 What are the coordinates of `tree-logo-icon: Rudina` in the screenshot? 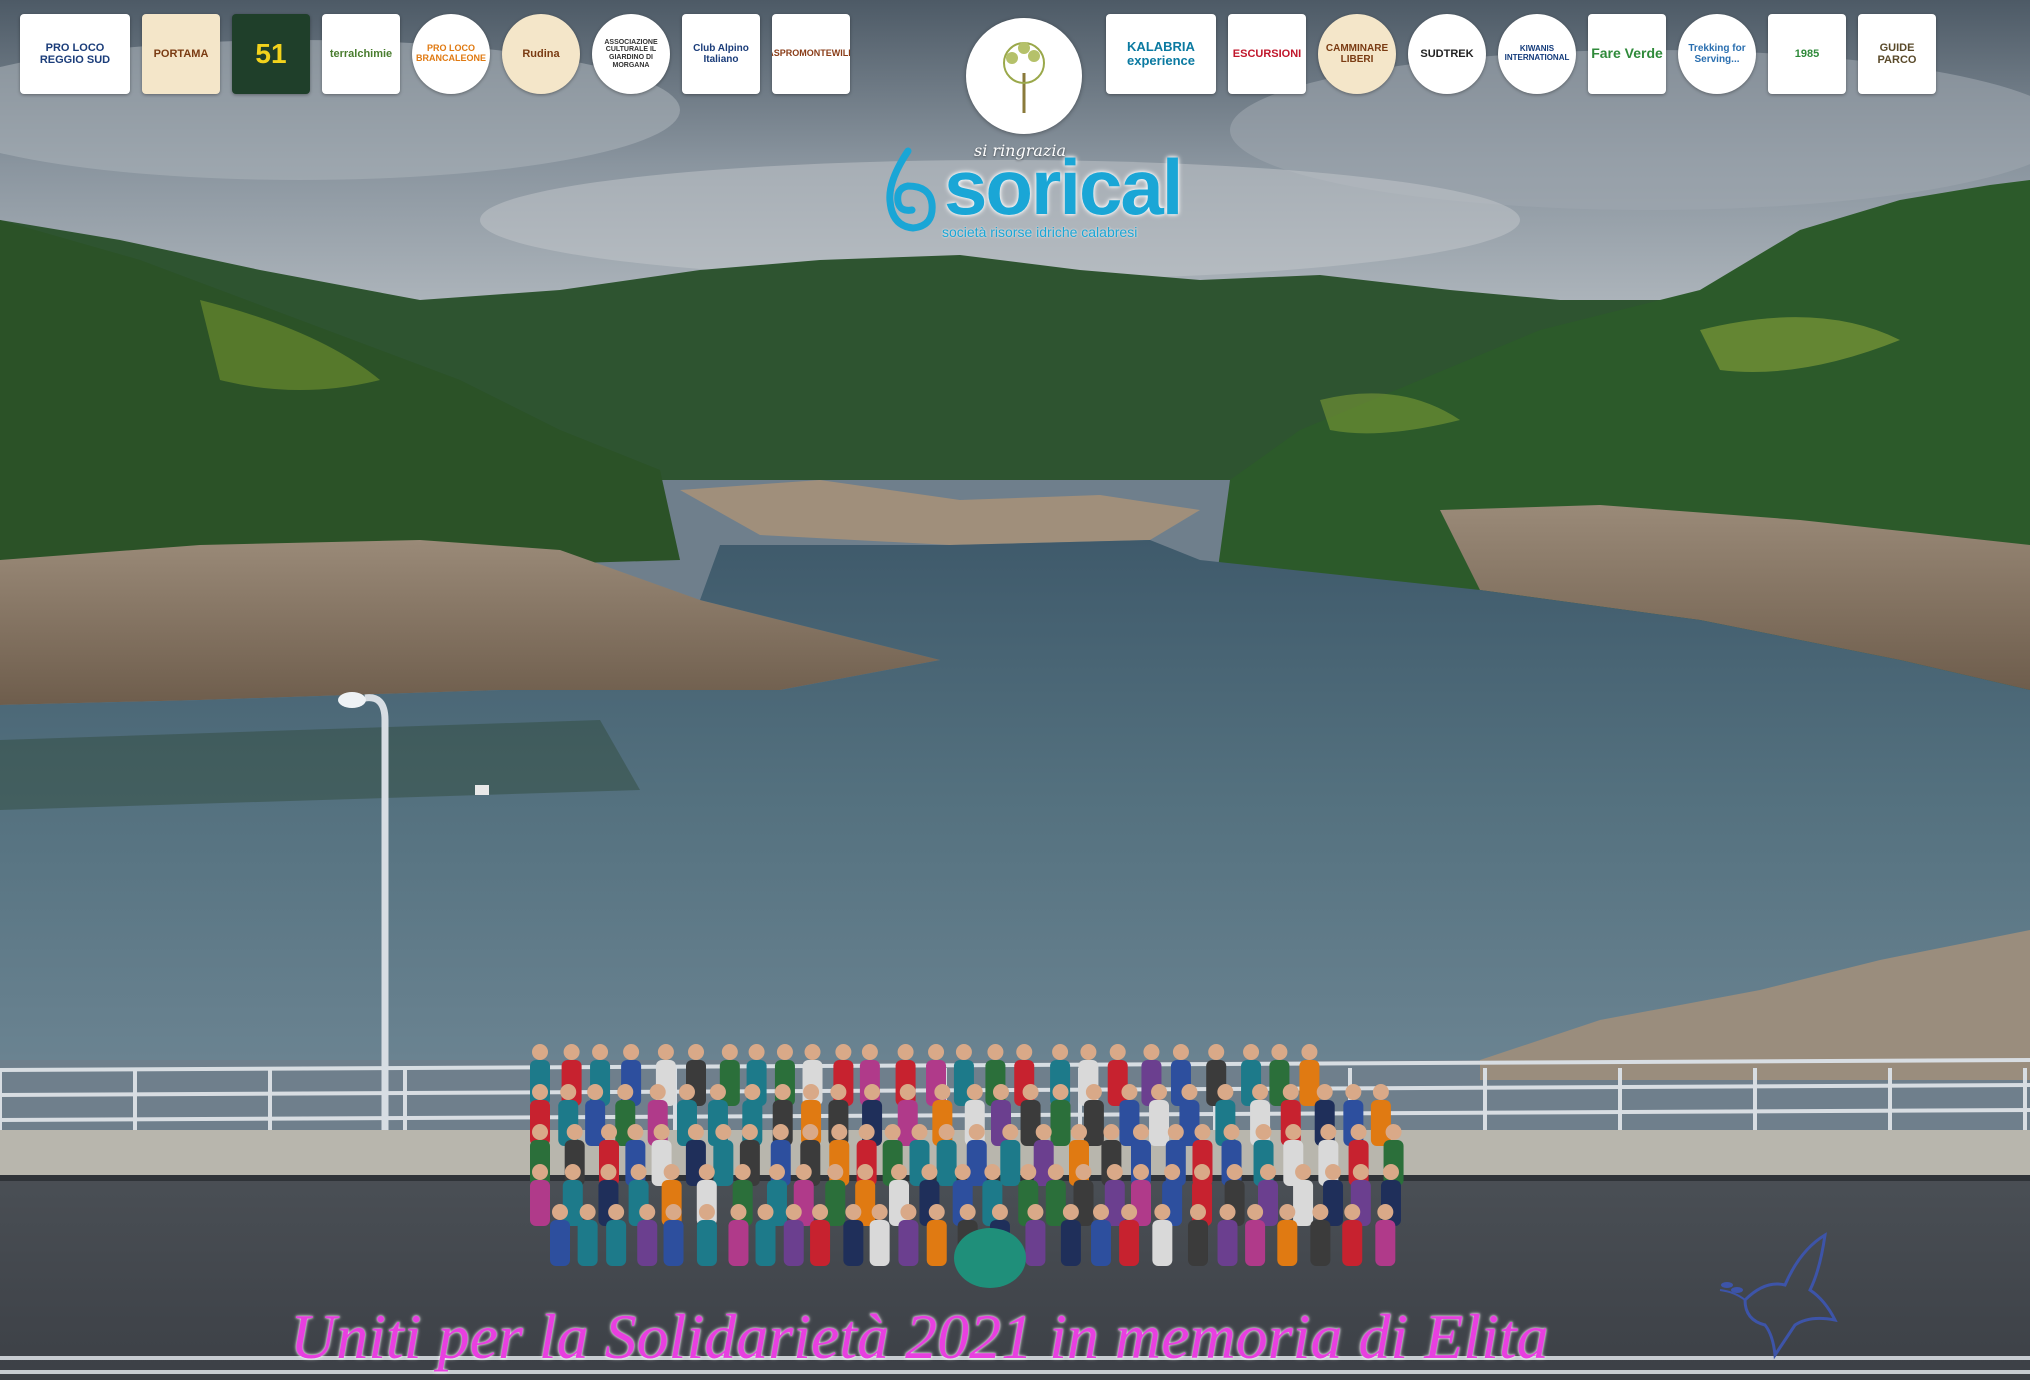 It's located at (541, 53).